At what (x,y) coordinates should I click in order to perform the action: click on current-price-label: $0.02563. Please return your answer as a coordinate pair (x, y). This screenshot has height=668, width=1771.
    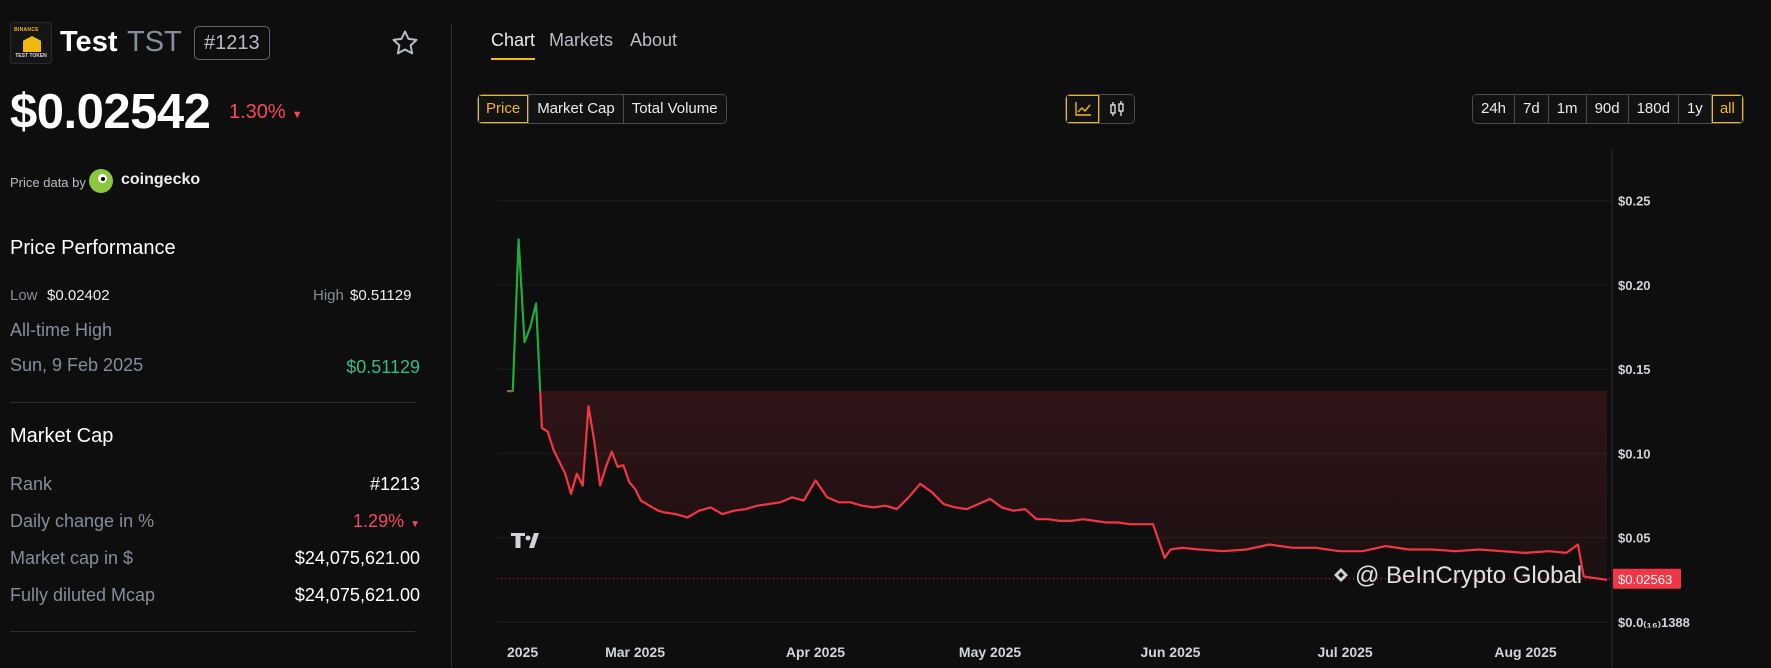
    Looking at the image, I should click on (1645, 579).